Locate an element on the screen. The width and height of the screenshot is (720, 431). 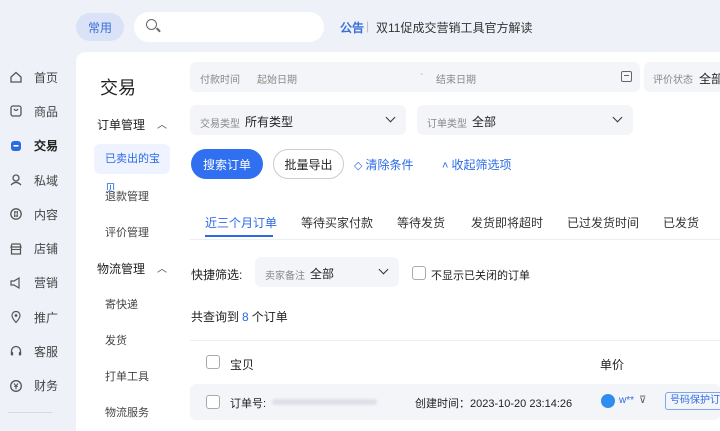
group-label: 订单管理 is located at coordinates (121, 125).